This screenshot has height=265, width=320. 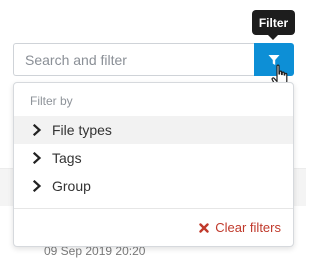 What do you see at coordinates (153, 208) in the screenshot?
I see `dropdown-divider` at bounding box center [153, 208].